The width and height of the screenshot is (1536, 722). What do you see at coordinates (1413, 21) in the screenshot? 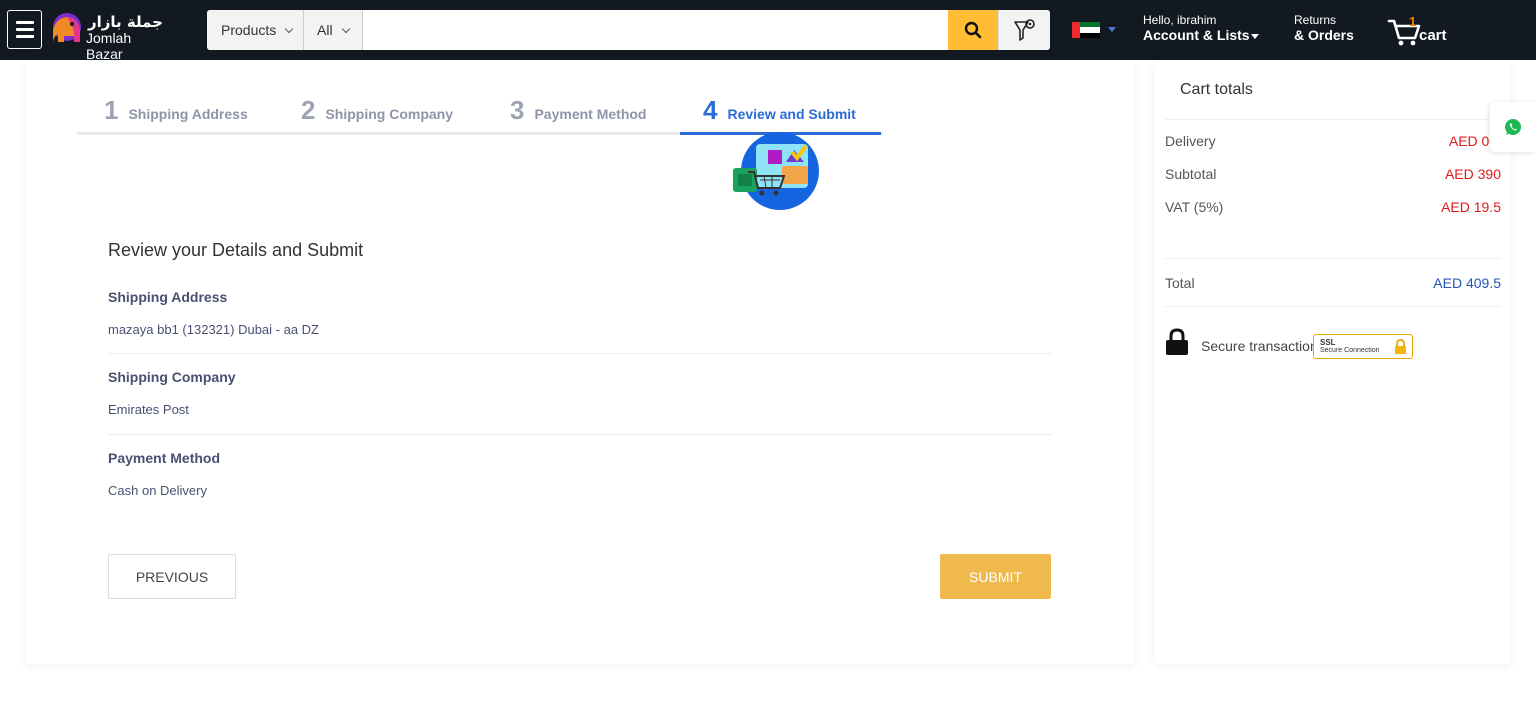
I see `cart-count-badge: 1` at bounding box center [1413, 21].